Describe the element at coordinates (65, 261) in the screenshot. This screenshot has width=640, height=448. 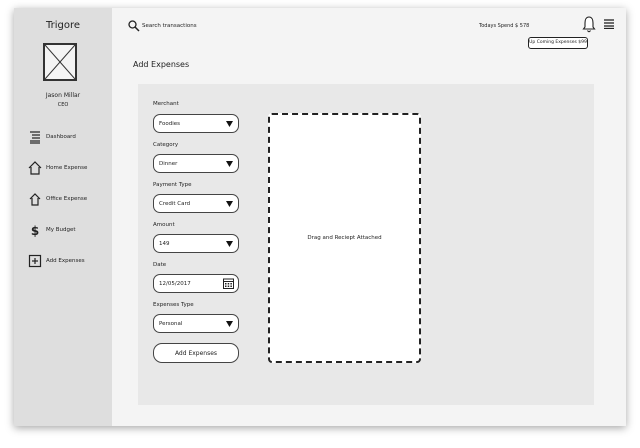
I see `sidebar-item-label: Add Expenses` at that location.